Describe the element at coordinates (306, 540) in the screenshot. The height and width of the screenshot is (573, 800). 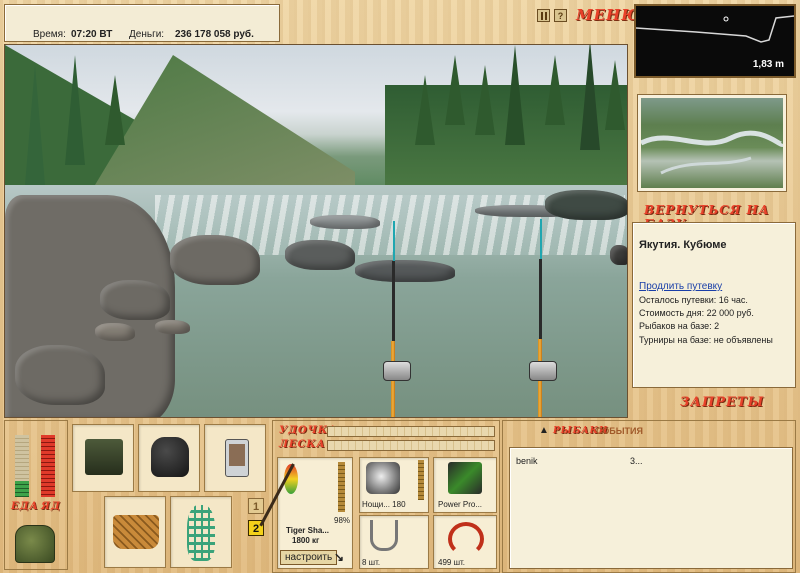
I see `rod-capacity: 1800 кг` at that location.